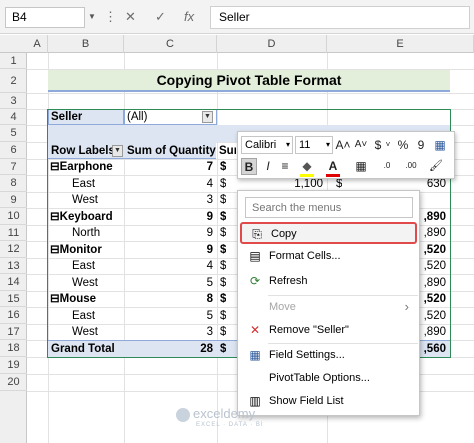  Describe the element at coordinates (86, 233) in the screenshot. I see `item-label: North` at that location.